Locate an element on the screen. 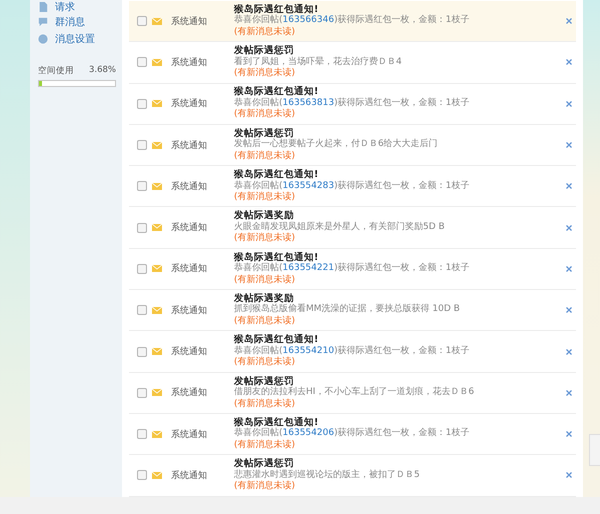 The height and width of the screenshot is (514, 600). document-icon is located at coordinates (43, 7).